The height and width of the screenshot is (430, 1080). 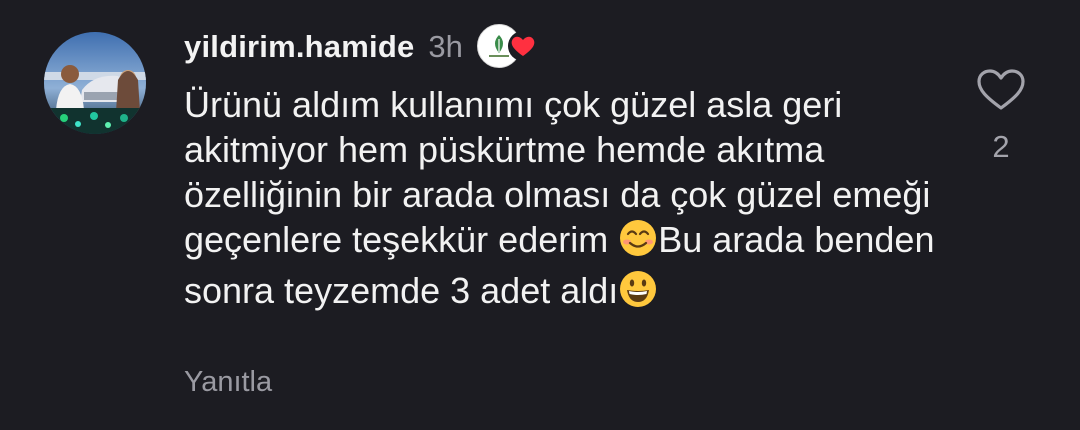 I want to click on avatar-photo, so click(x=95, y=83).